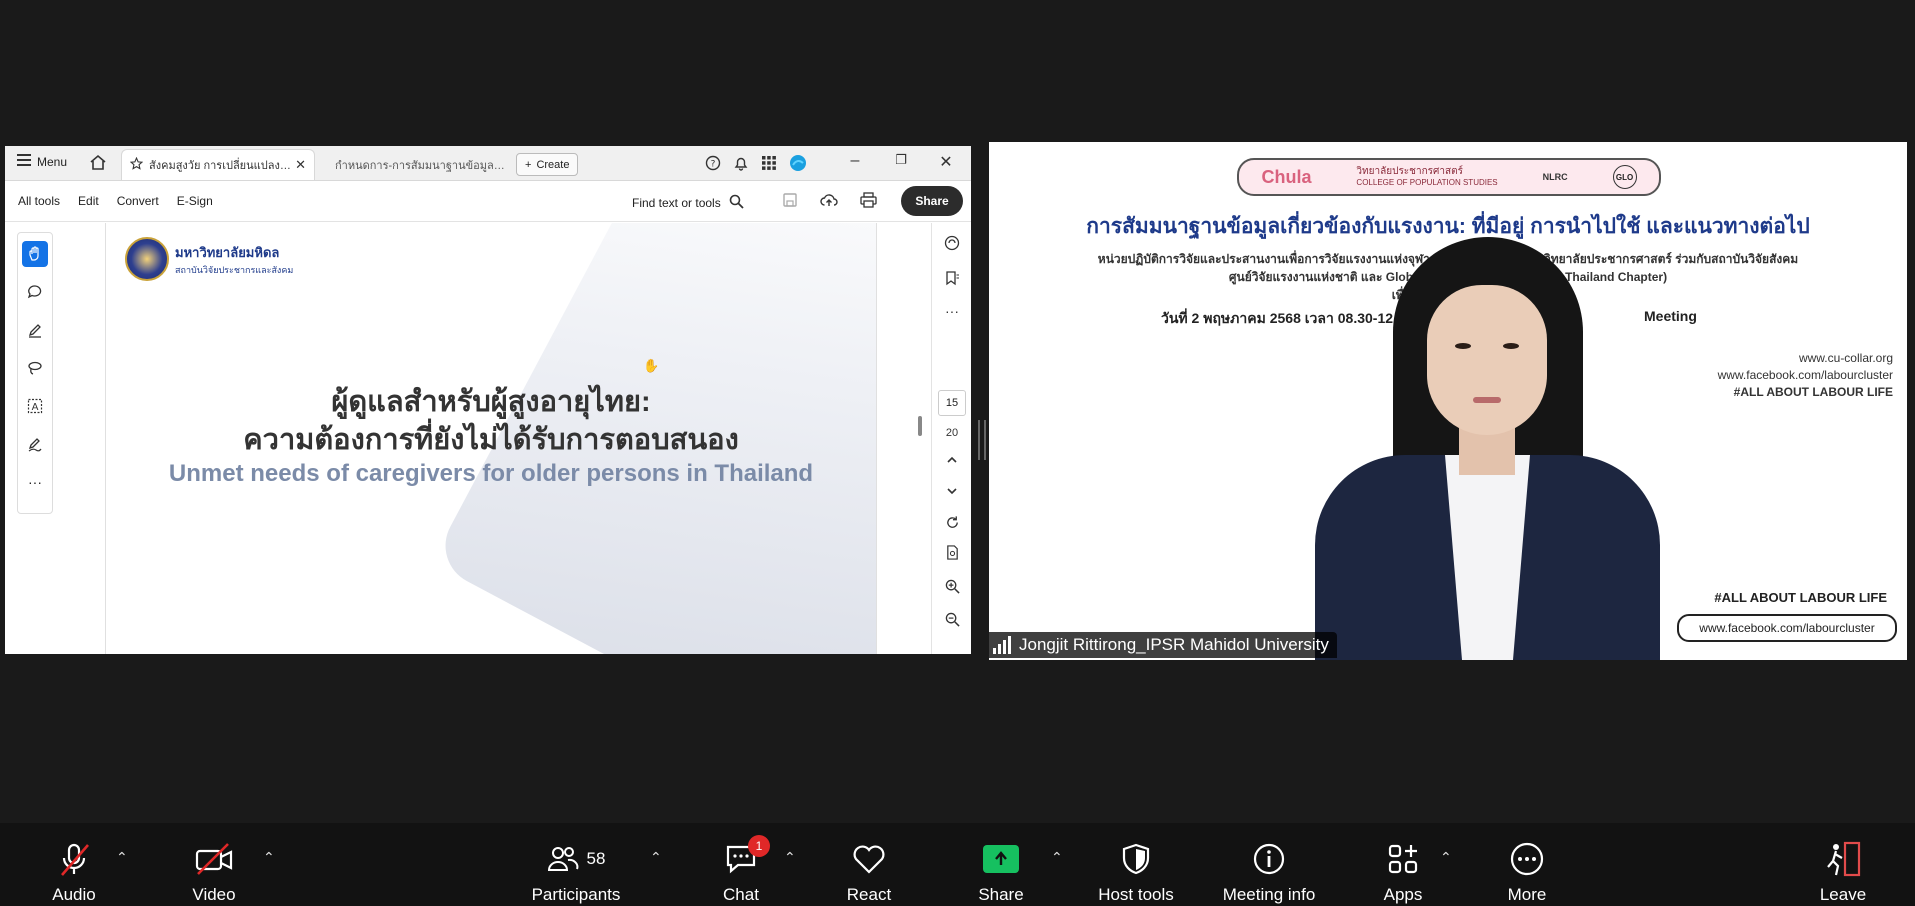 This screenshot has width=1915, height=906. I want to click on tab-active-document: สังคมสูงวัย การเปลี่ยนแปลงเชิ... ✕, so click(218, 164).